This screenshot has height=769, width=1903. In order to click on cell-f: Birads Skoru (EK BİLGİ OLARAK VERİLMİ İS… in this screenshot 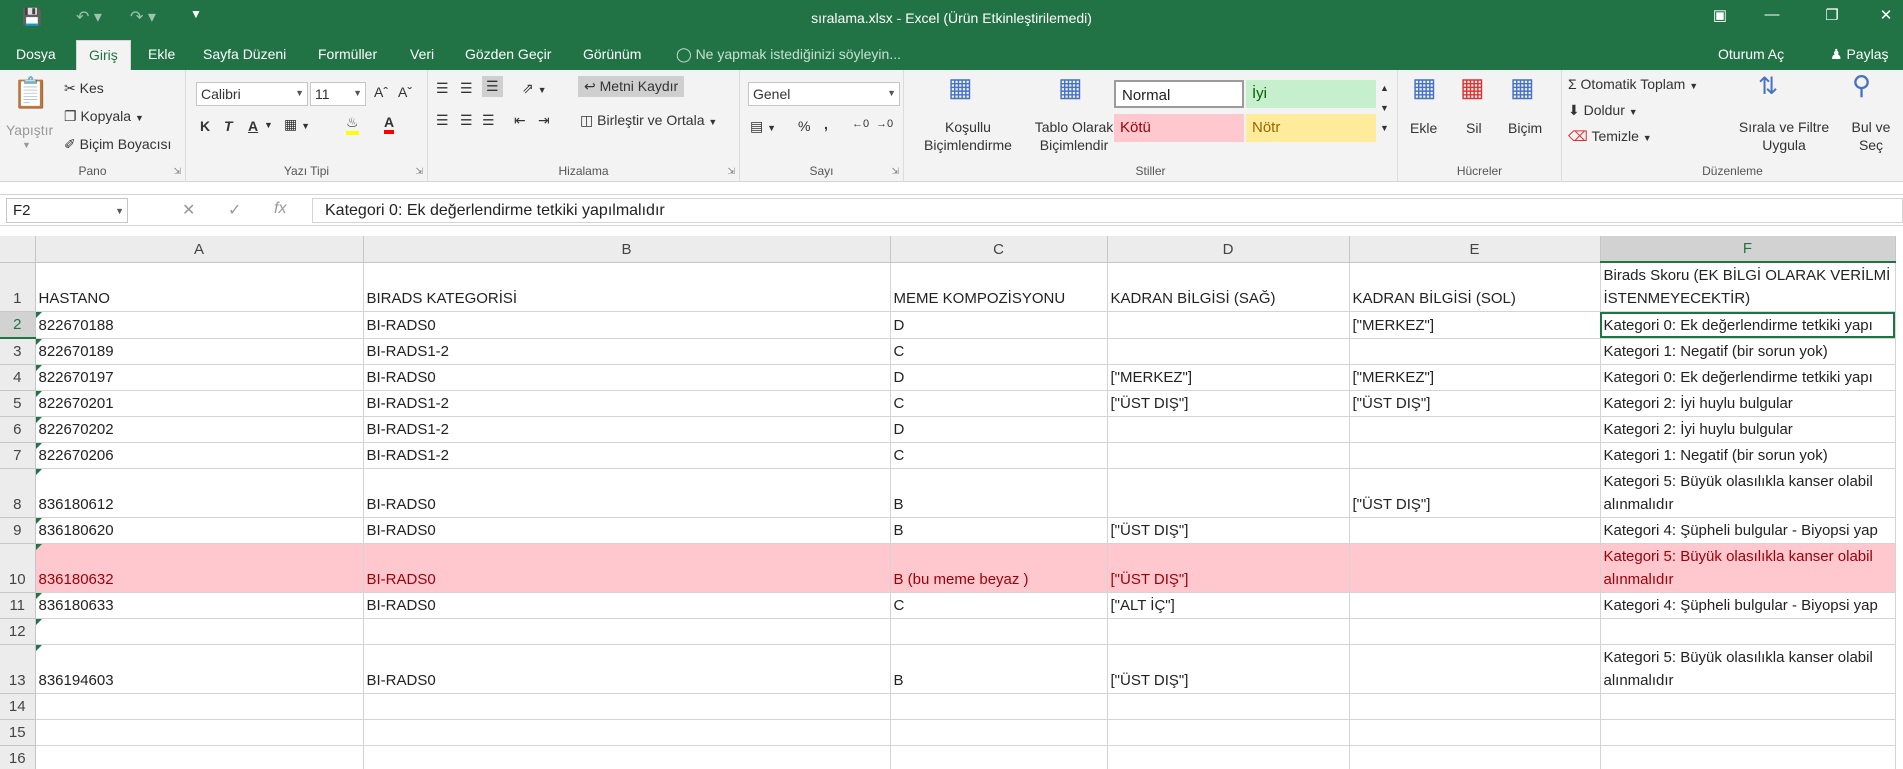, I will do `click(1748, 287)`.